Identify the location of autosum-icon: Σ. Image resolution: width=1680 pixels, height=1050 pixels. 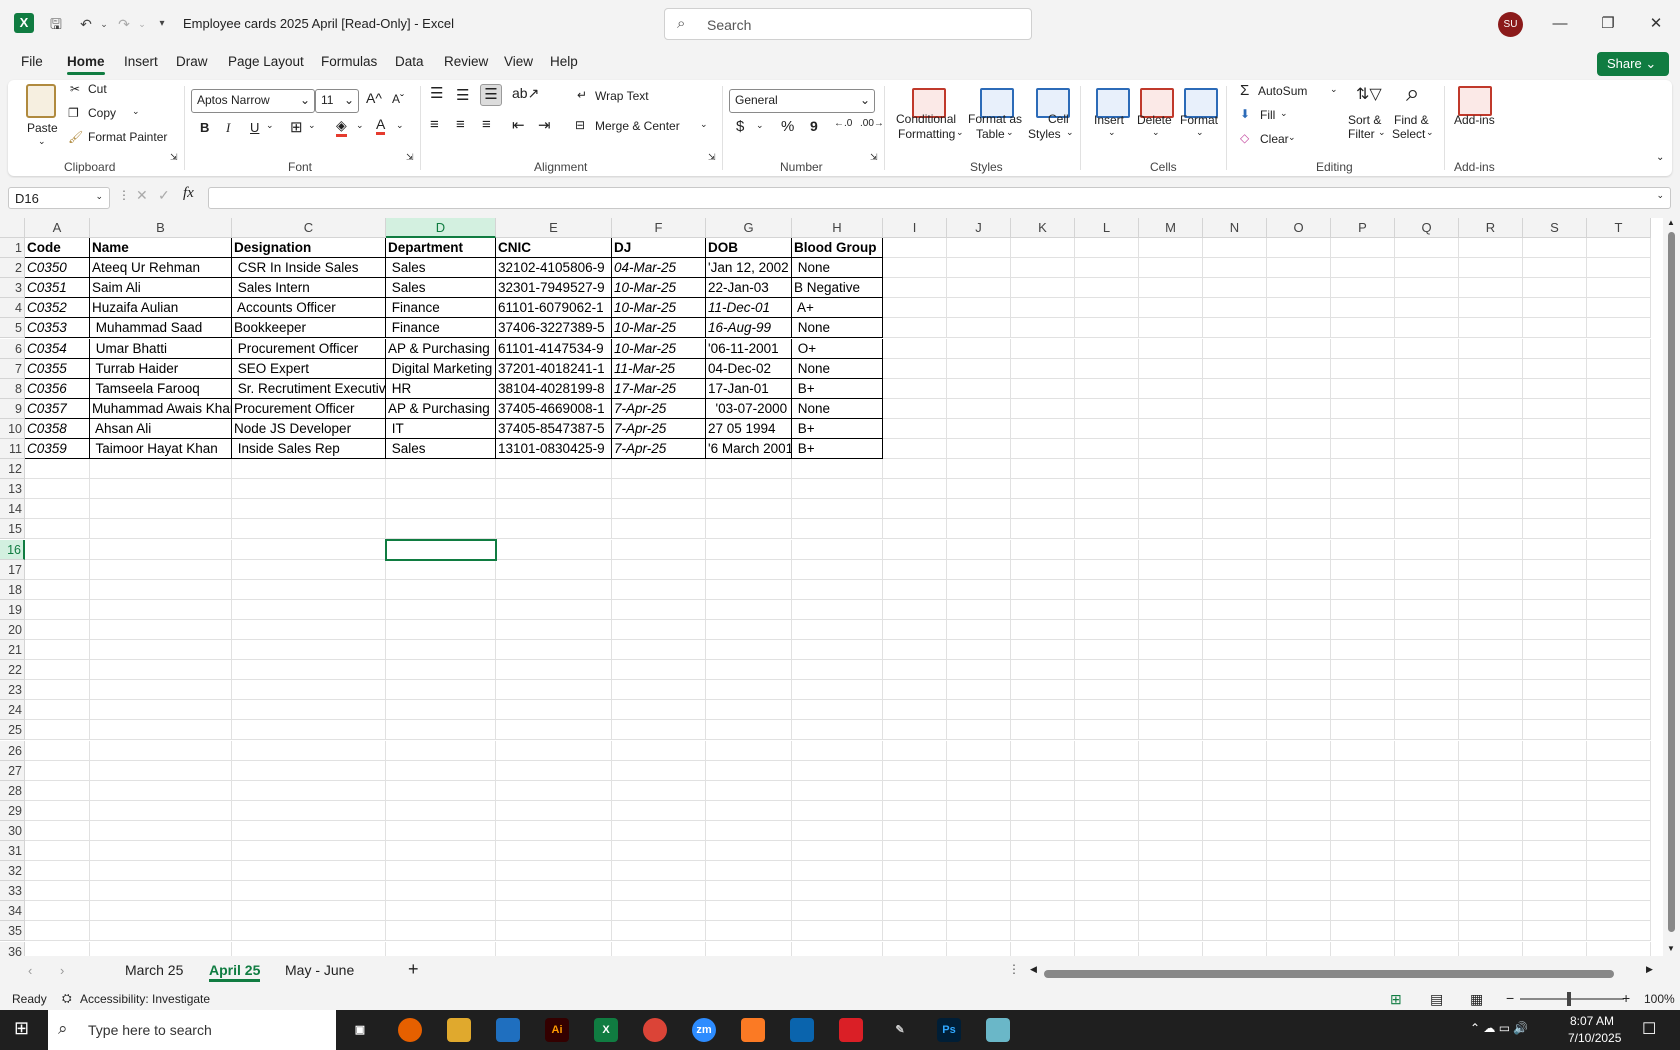
(1244, 90).